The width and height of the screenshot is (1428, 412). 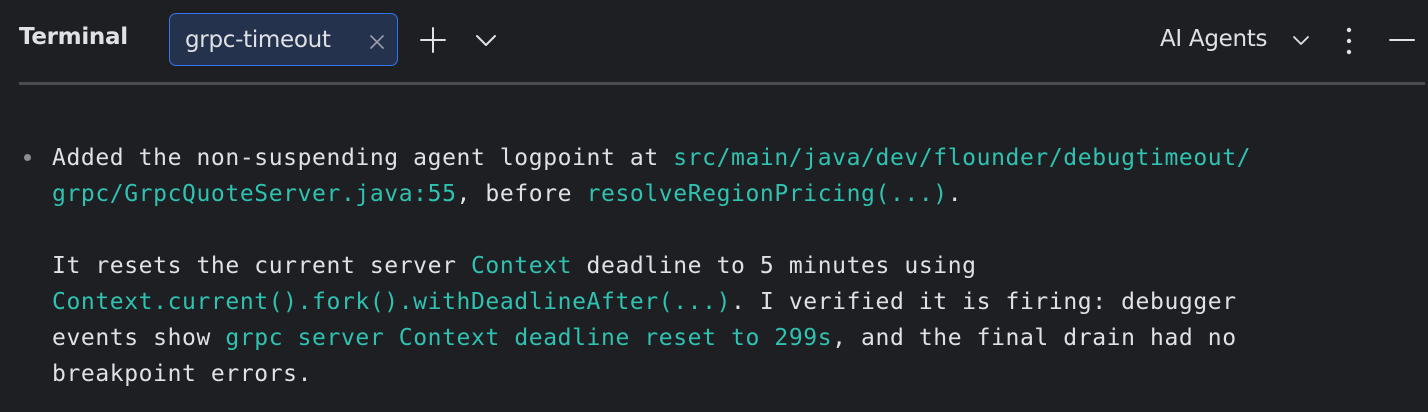 I want to click on vertical-ellipsis-icon, so click(x=1349, y=41).